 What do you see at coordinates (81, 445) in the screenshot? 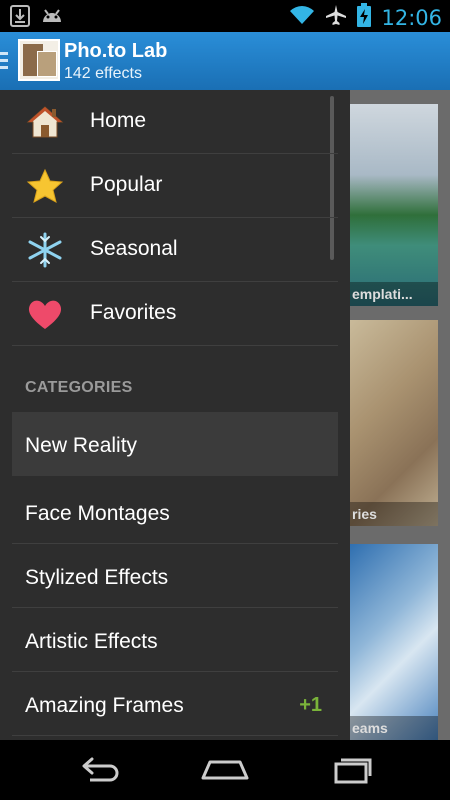
I see `category-label: New Reality` at bounding box center [81, 445].